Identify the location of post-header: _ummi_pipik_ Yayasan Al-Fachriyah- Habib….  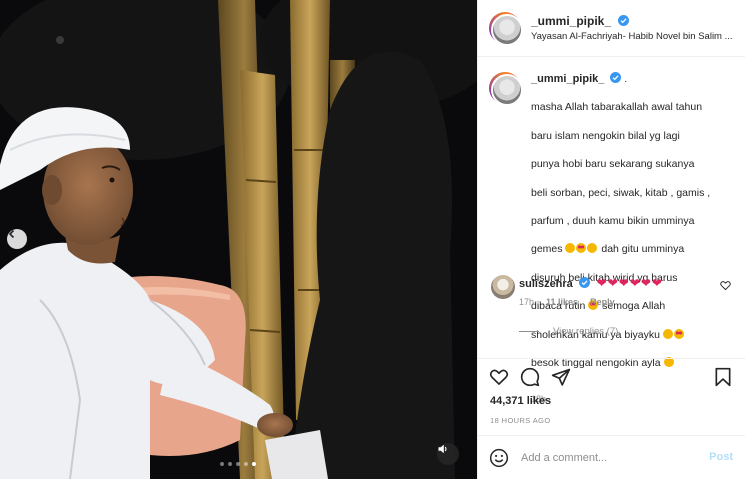
(611, 28).